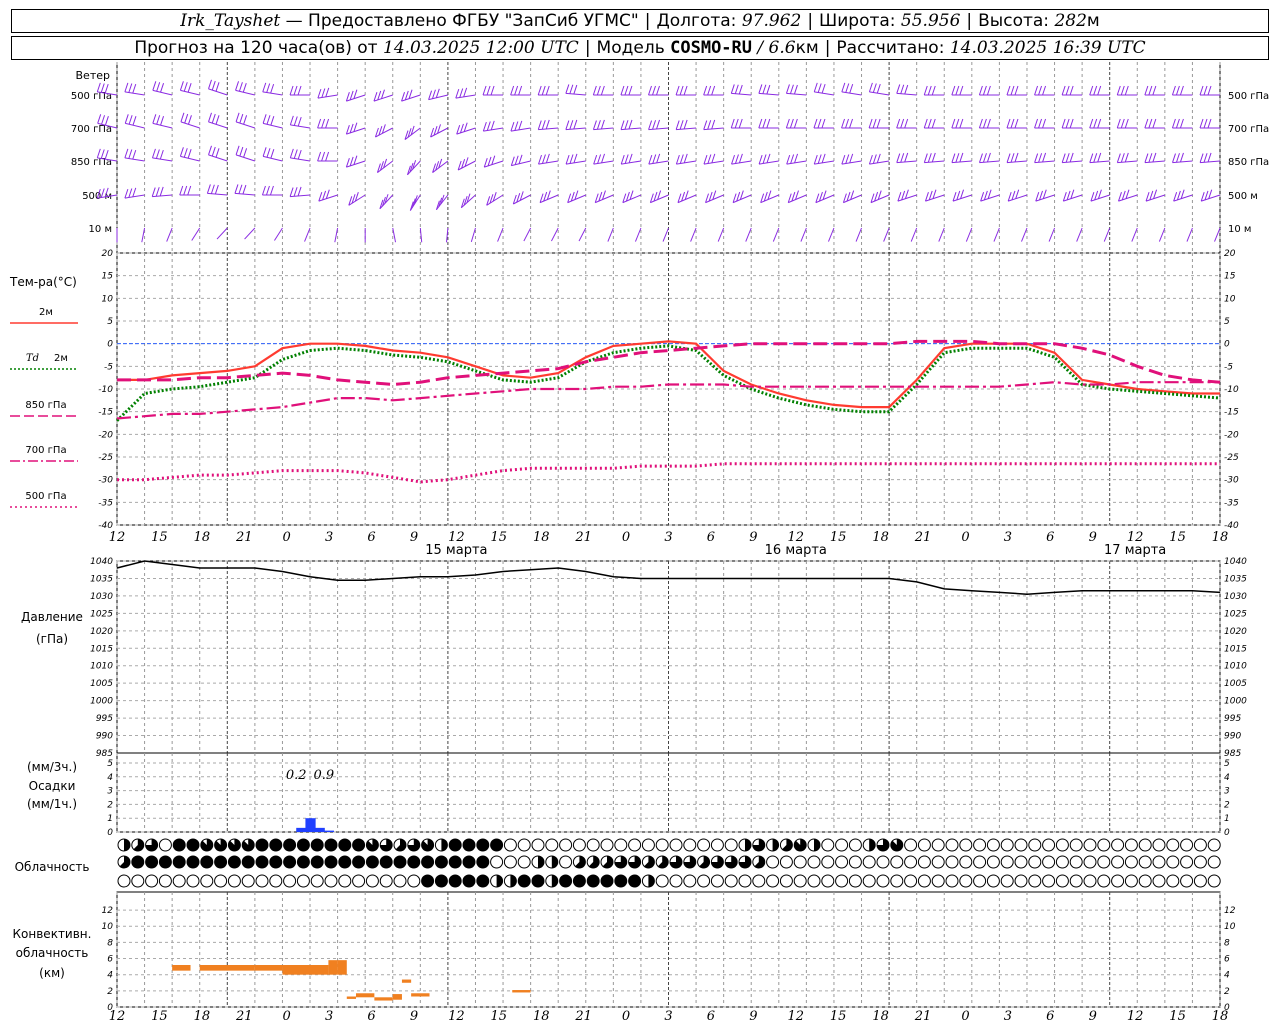  I want to click on cloud-octa-fill, so click(541, 862).